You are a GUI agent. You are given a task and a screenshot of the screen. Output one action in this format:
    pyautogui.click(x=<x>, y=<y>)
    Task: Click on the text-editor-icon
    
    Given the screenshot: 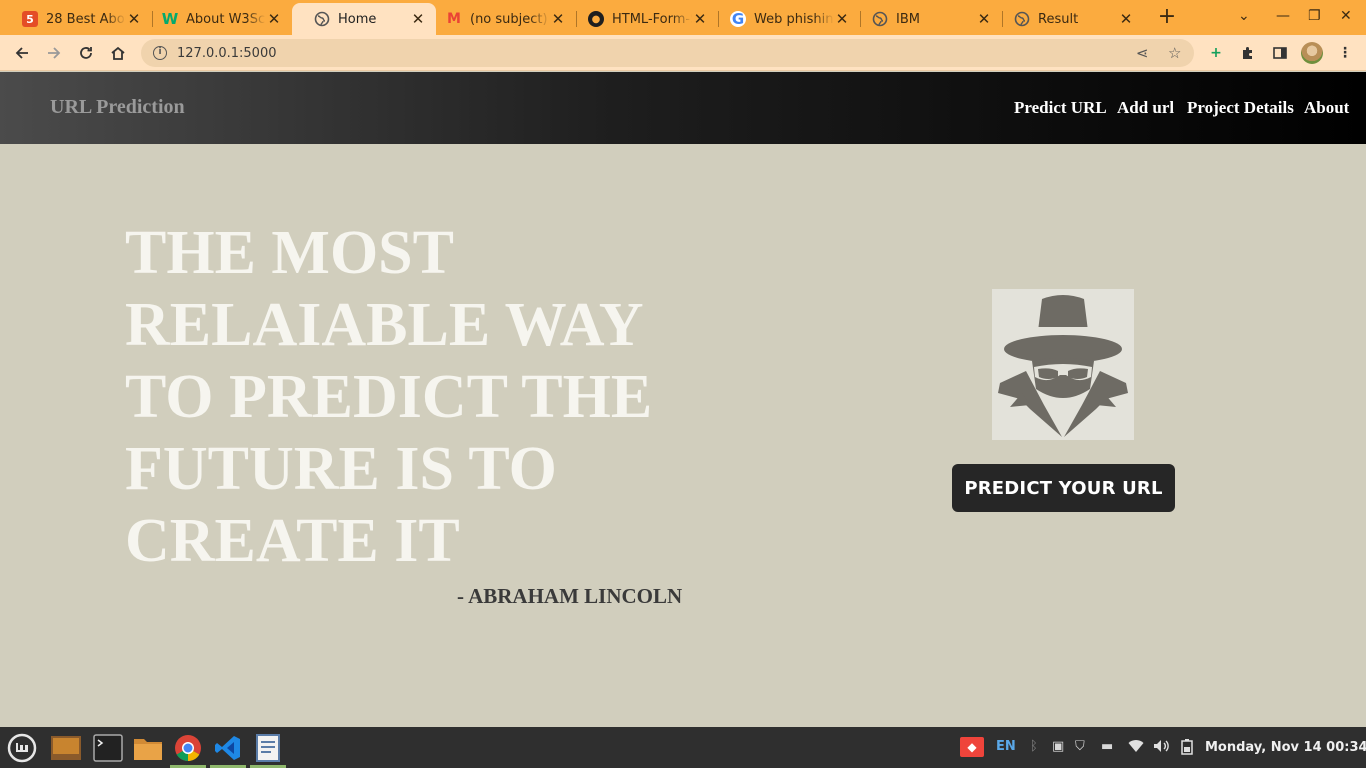 What is the action you would take?
    pyautogui.click(x=268, y=749)
    